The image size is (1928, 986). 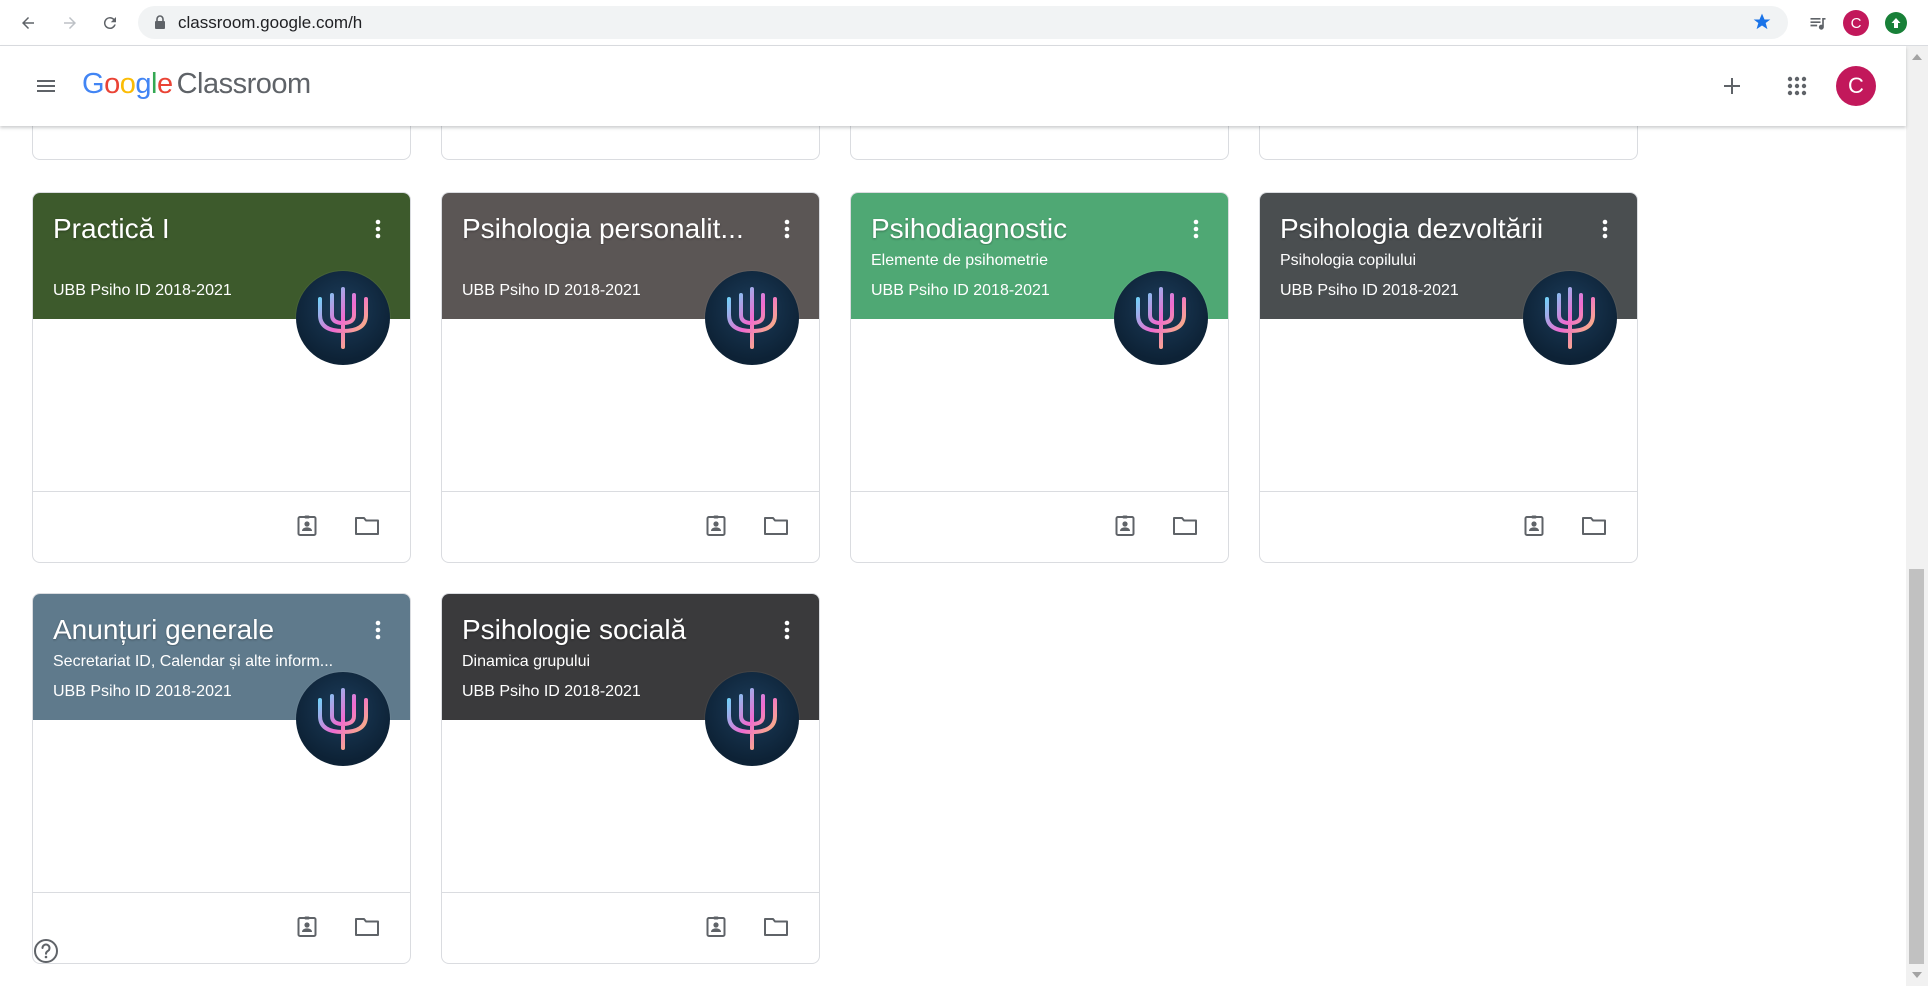 I want to click on scroll-up-icon, so click(x=1917, y=57).